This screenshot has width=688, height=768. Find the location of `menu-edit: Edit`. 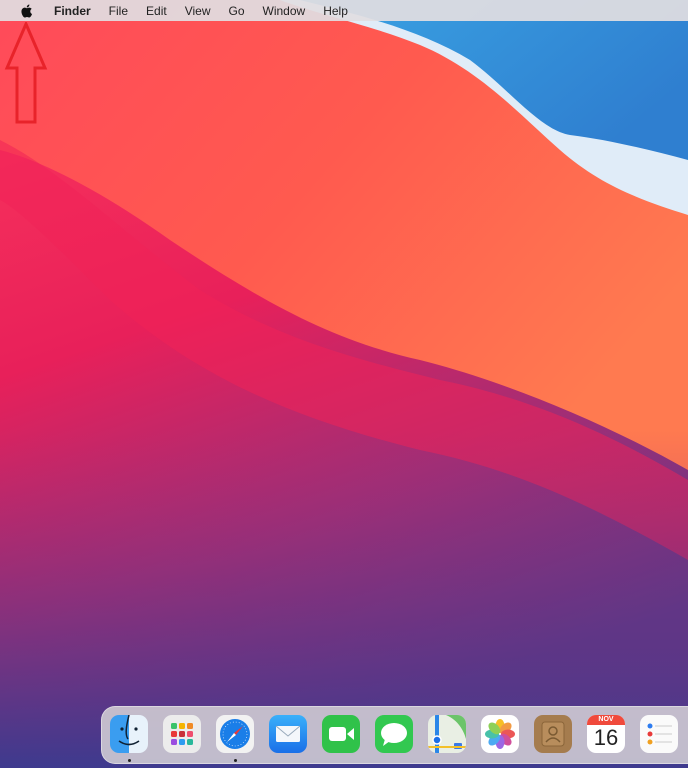

menu-edit: Edit is located at coordinates (156, 11).